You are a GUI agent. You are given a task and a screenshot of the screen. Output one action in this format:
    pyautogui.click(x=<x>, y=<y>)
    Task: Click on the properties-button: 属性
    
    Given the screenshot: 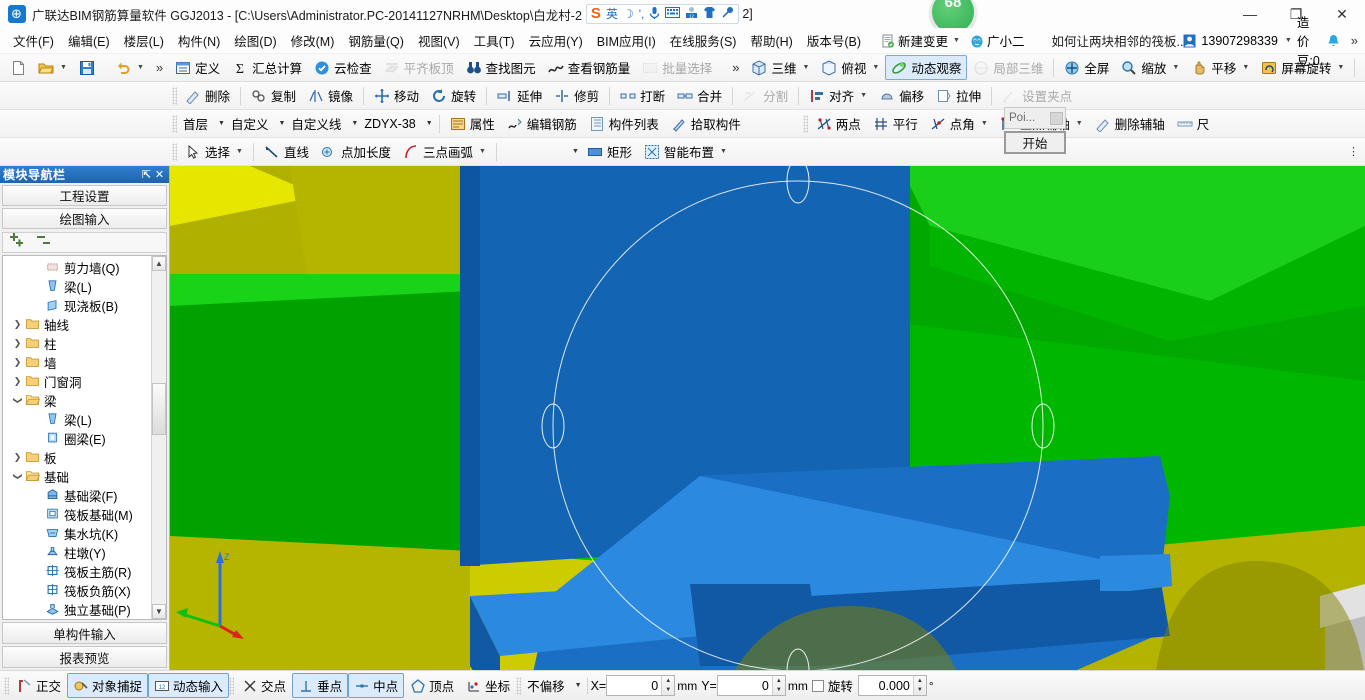 What is the action you would take?
    pyautogui.click(x=472, y=123)
    